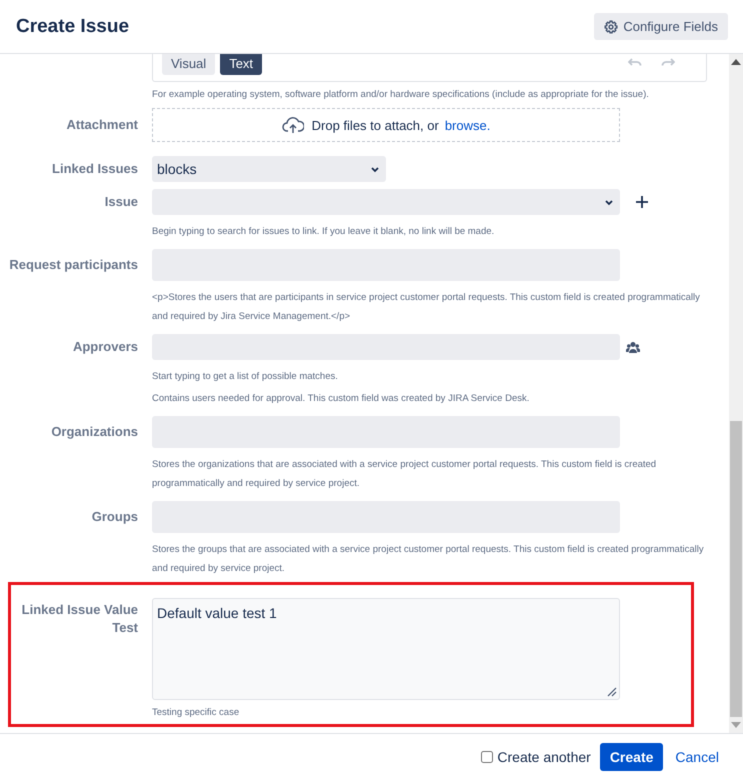 This screenshot has width=743, height=779. I want to click on field-label: Attachment, so click(101, 125).